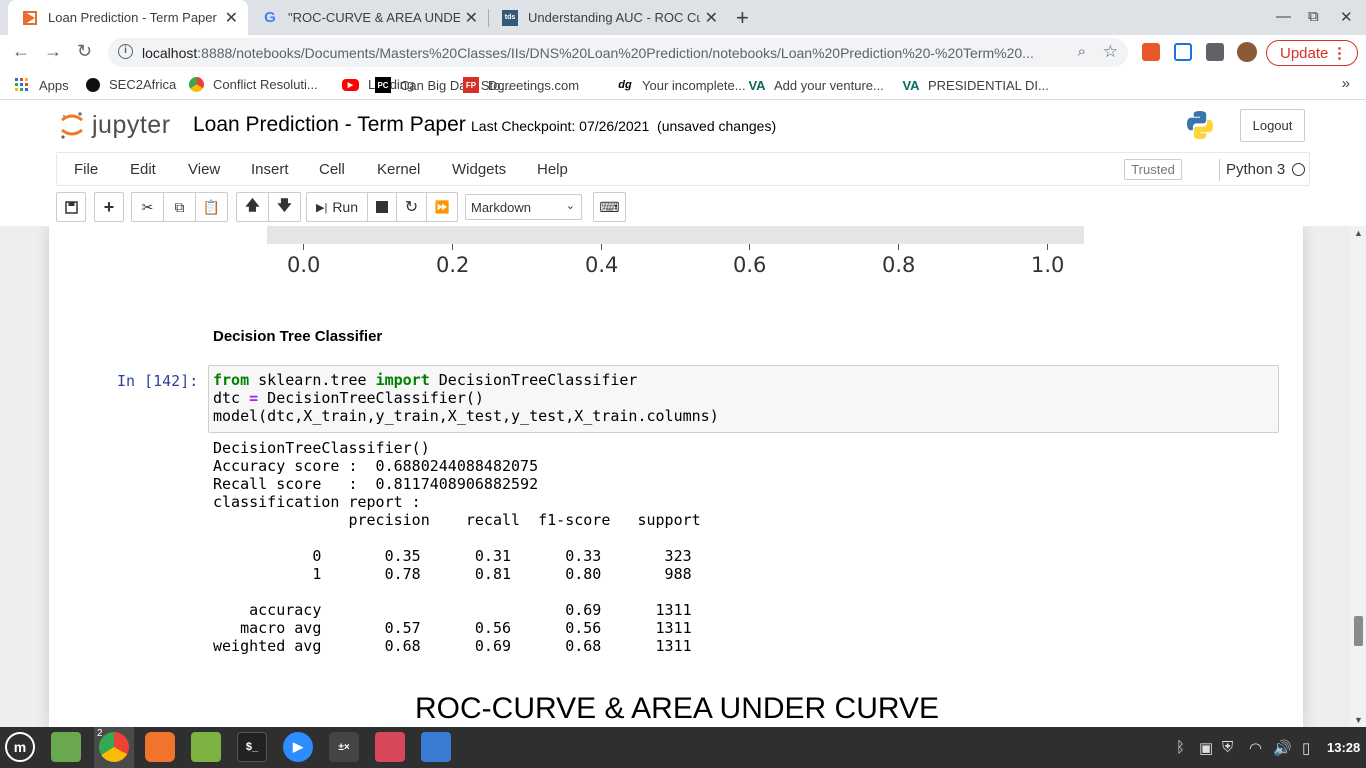 This screenshot has width=1366, height=768. I want to click on logout-button: Logout, so click(1272, 125).